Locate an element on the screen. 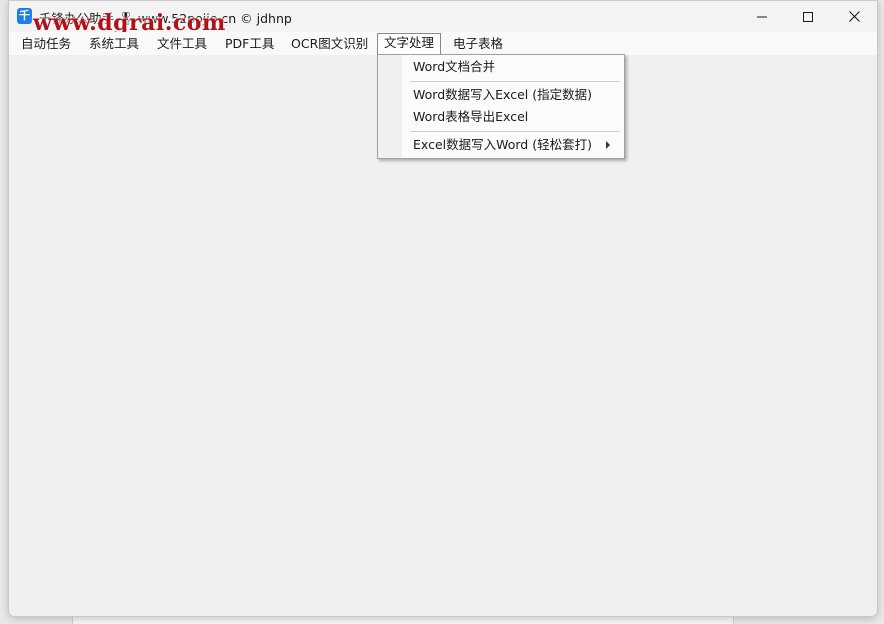  menu-file-tools: 文件工具 is located at coordinates (182, 43).